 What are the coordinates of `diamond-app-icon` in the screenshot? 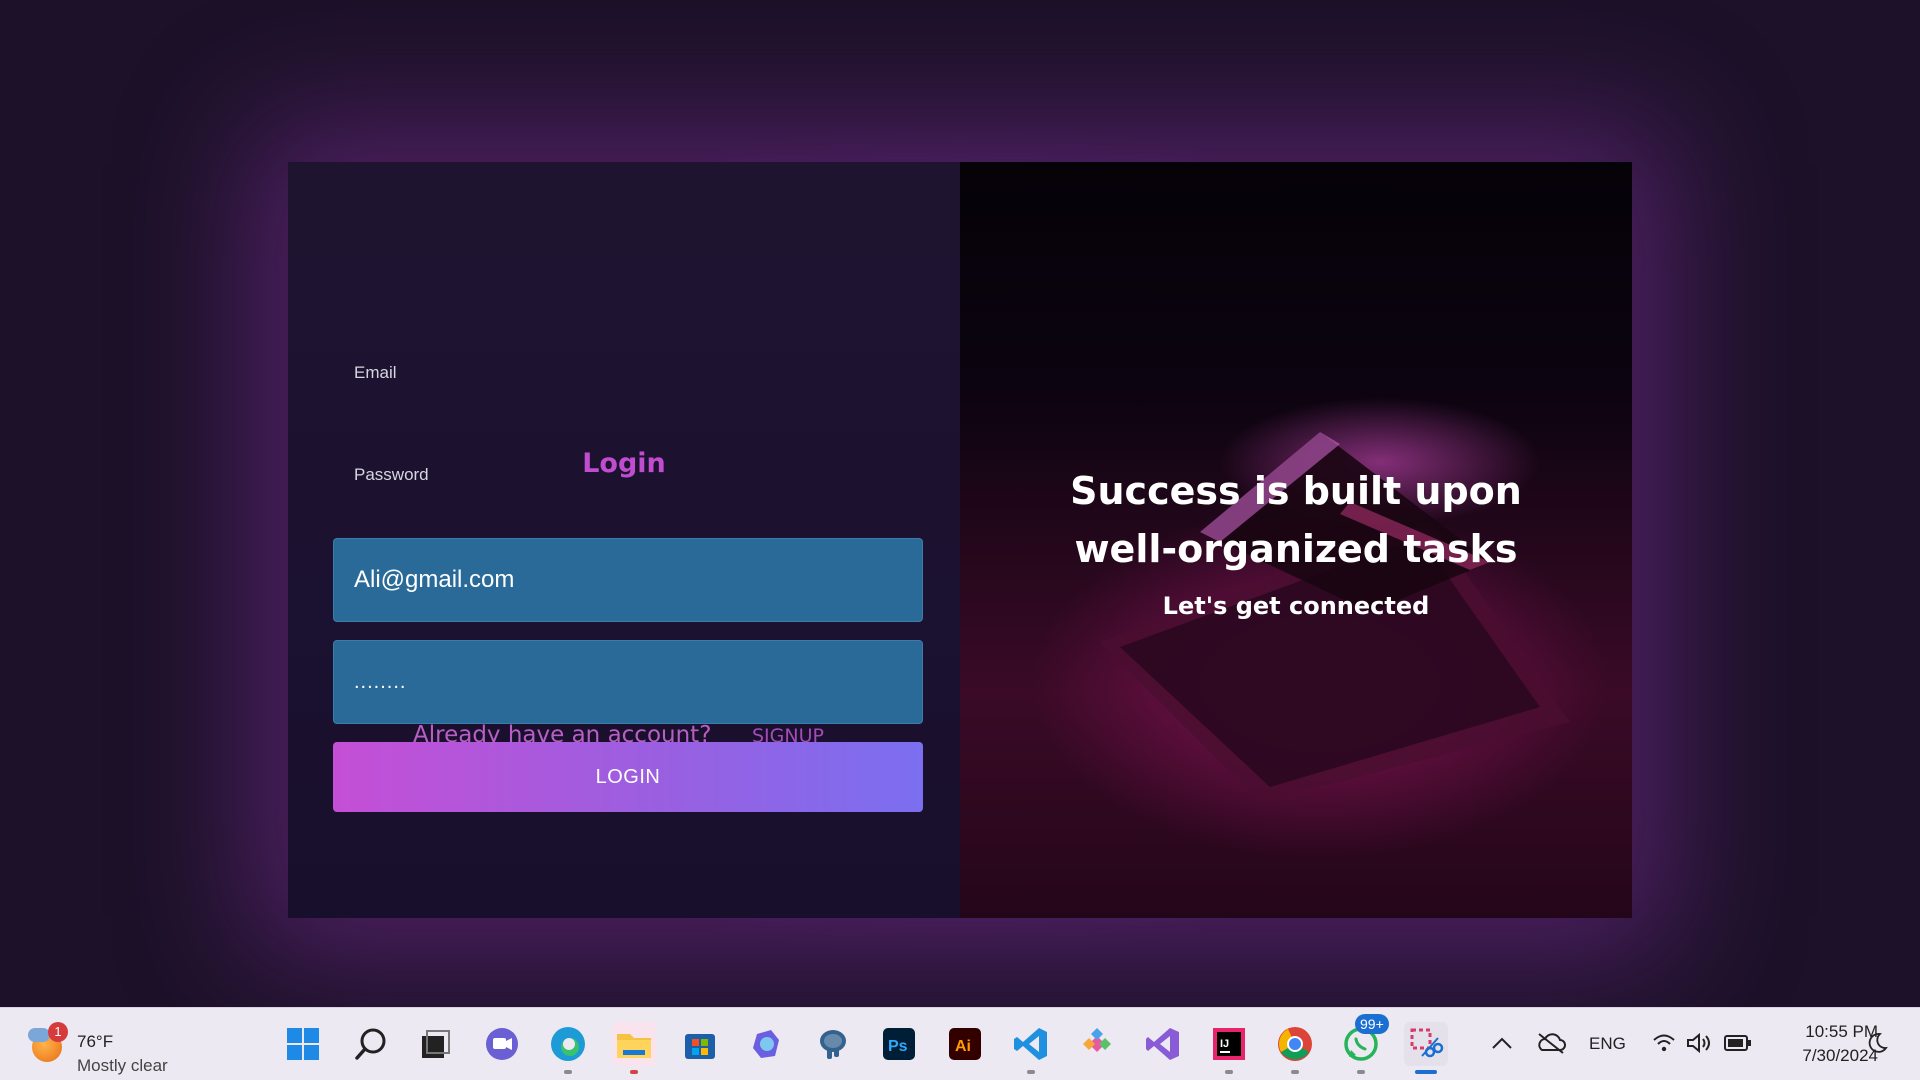 It's located at (1097, 1040).